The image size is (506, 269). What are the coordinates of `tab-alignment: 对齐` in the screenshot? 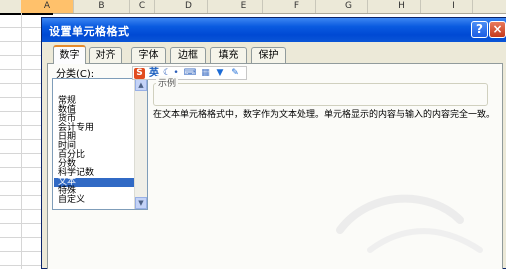 It's located at (105, 55).